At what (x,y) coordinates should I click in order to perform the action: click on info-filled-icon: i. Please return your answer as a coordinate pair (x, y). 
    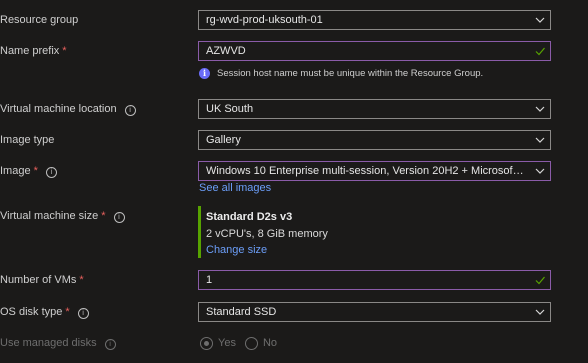
    Looking at the image, I should click on (204, 73).